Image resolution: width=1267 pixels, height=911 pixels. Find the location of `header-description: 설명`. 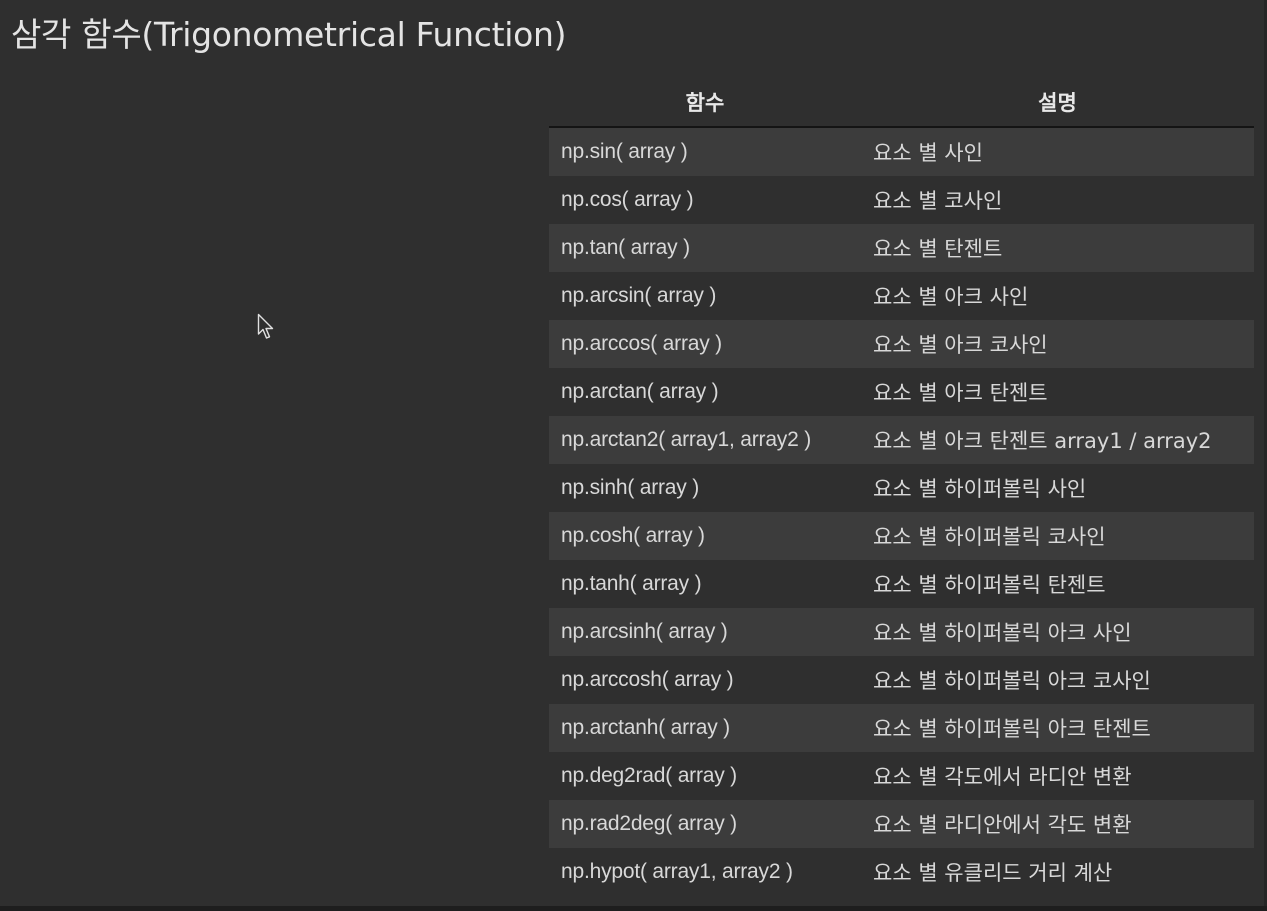

header-description: 설명 is located at coordinates (1057, 103).